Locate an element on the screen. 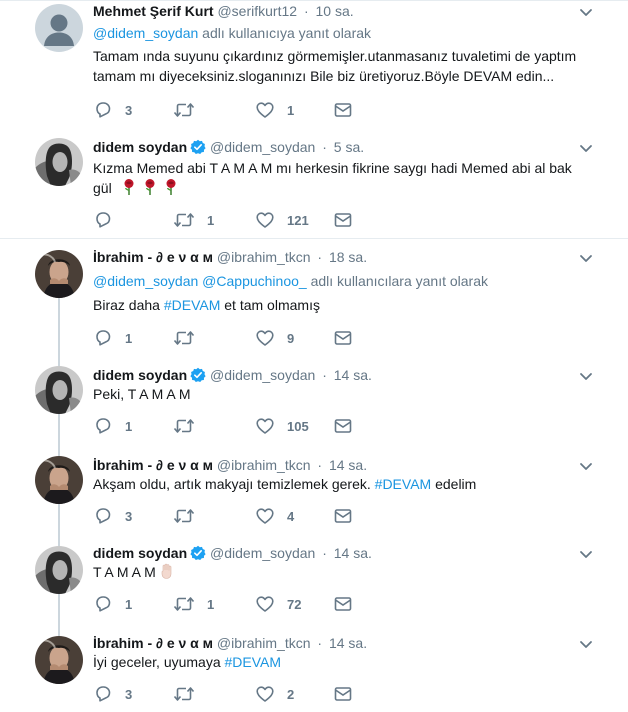 The width and height of the screenshot is (628, 712). like-action: 2 is located at coordinates (274, 694).